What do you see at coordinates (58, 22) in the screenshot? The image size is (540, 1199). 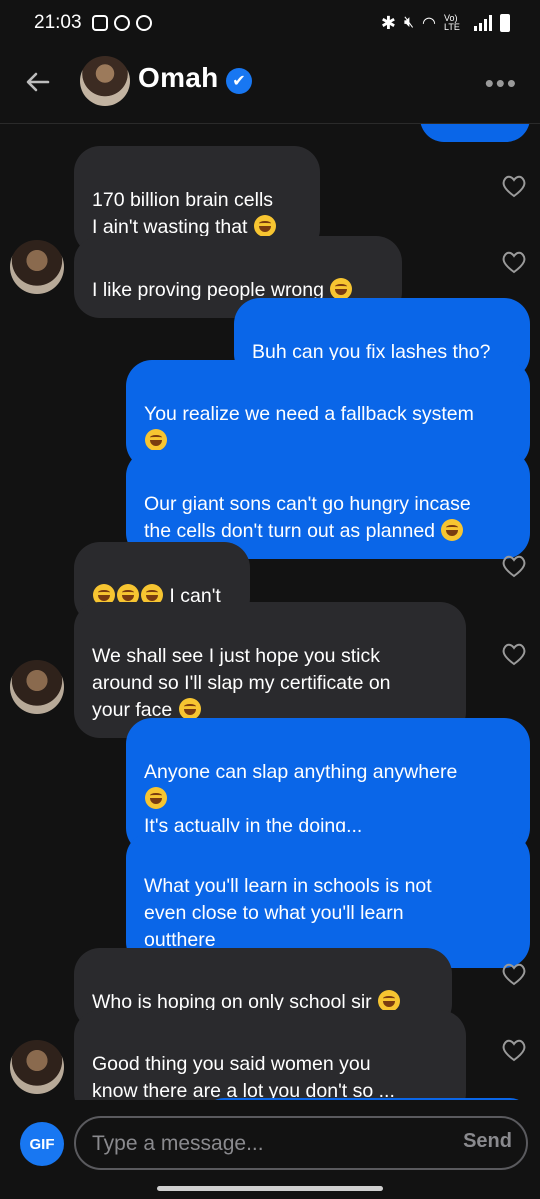 I see `status-time: 21:03` at bounding box center [58, 22].